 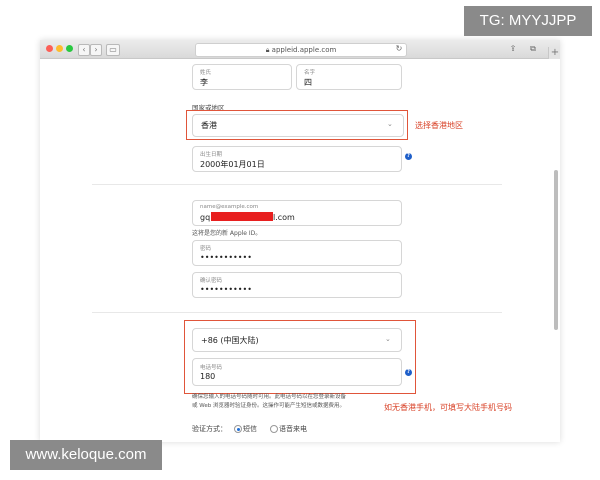 I want to click on first-name-label: 名字, so click(x=310, y=73).